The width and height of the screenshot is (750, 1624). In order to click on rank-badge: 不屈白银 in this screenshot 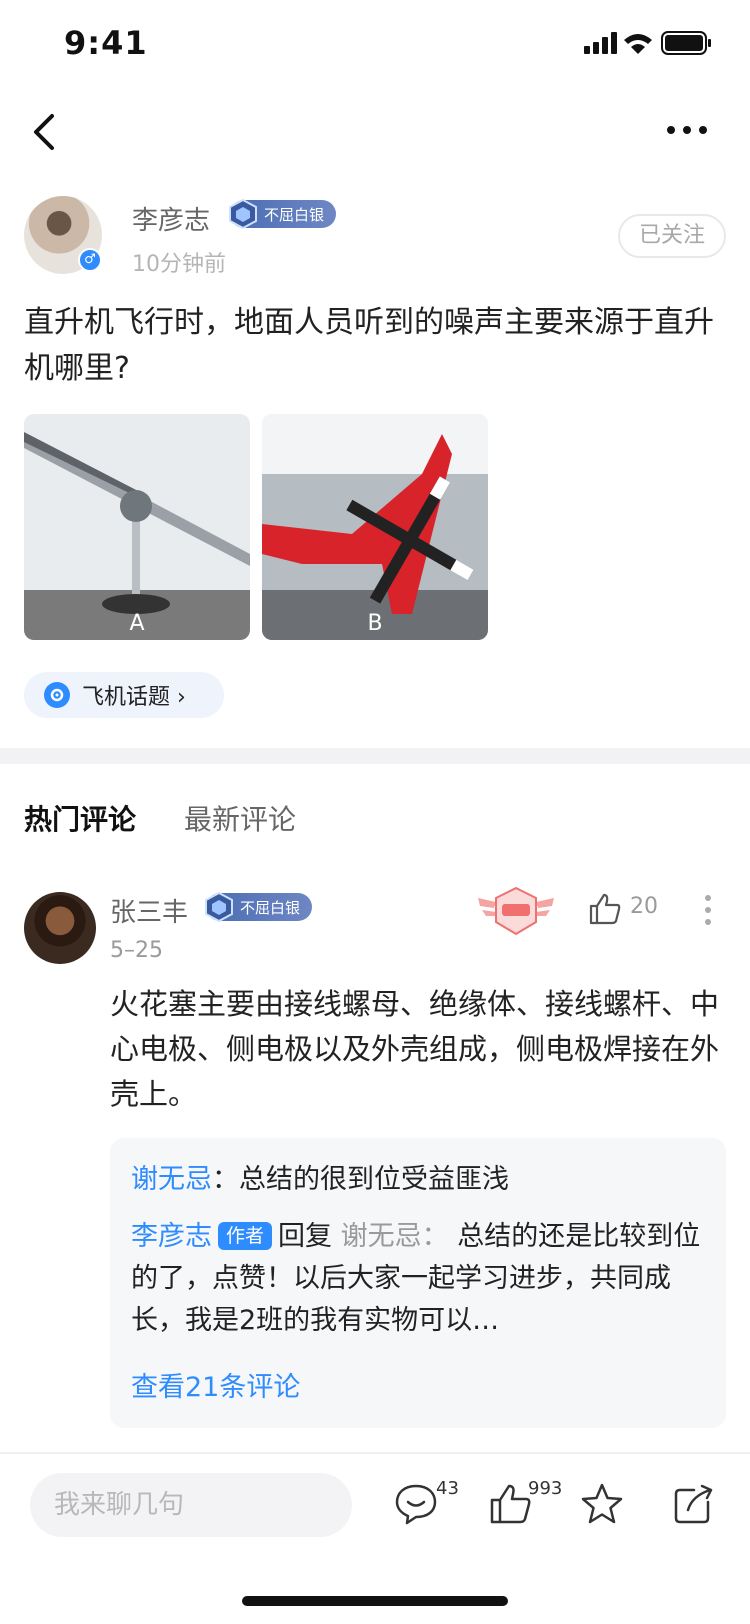, I will do `click(283, 214)`.